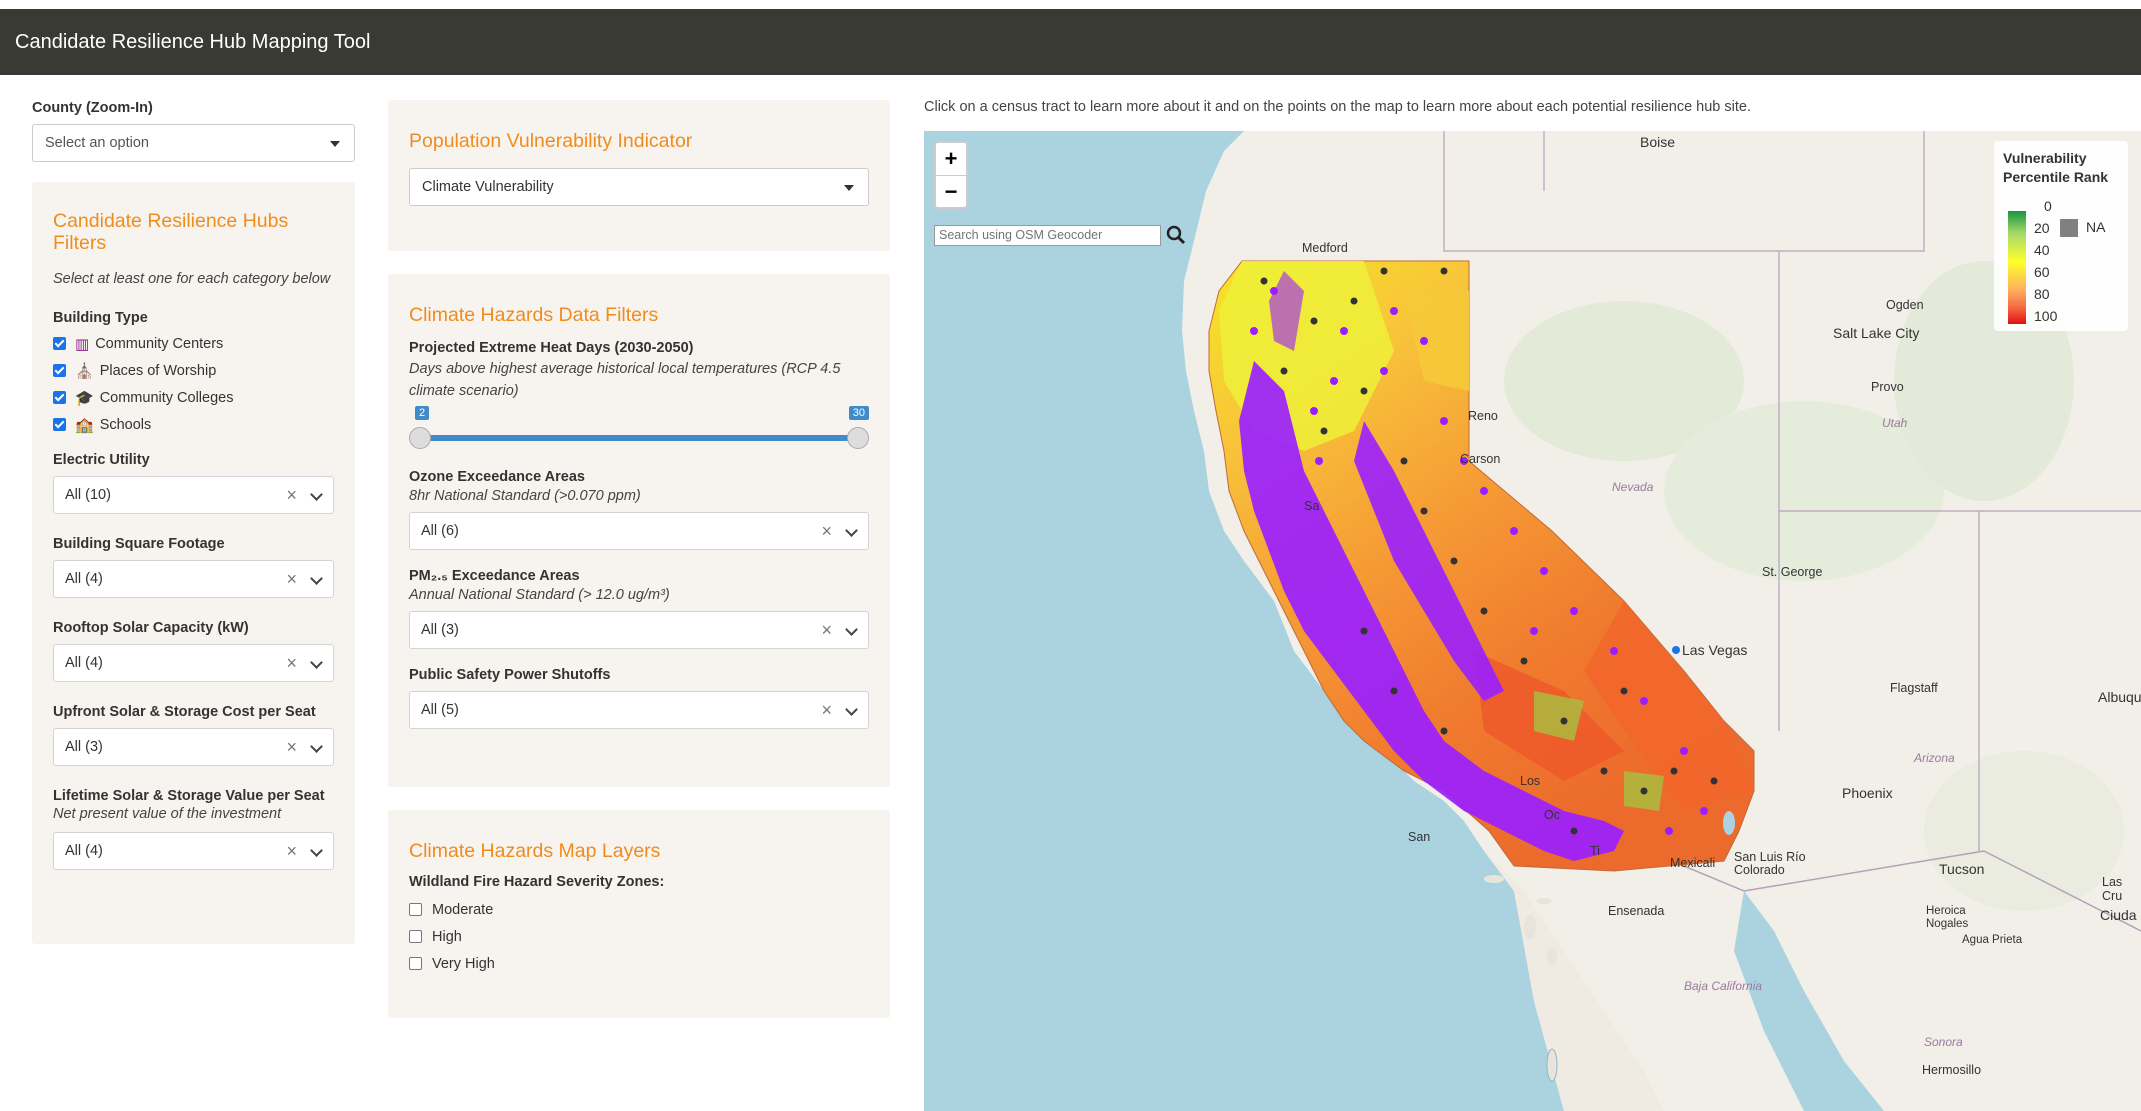 This screenshot has width=2141, height=1111. I want to click on city-marker, so click(1676, 650).